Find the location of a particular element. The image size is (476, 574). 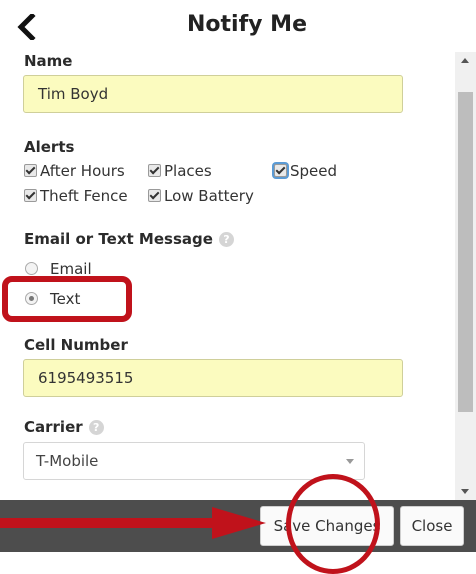

cell-number-label: Cell Number is located at coordinates (76, 345).